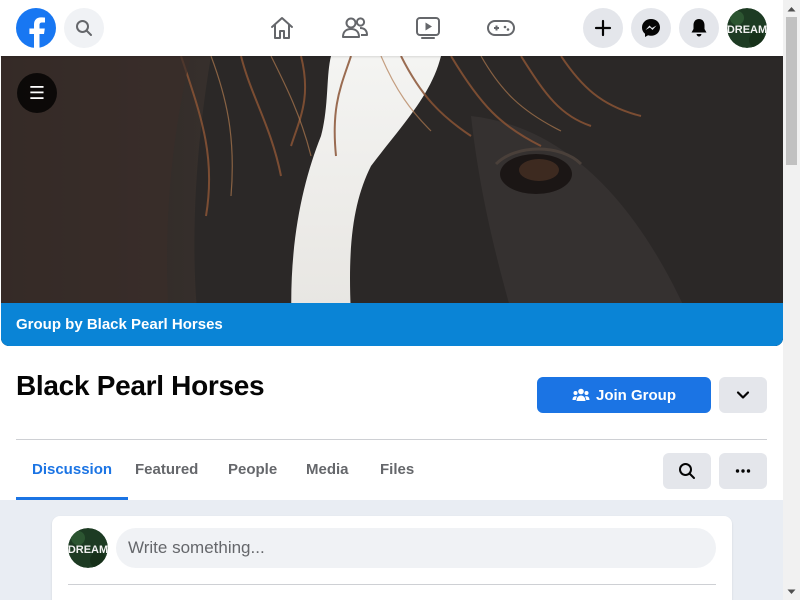  I want to click on tab-featured: Featured, so click(166, 470).